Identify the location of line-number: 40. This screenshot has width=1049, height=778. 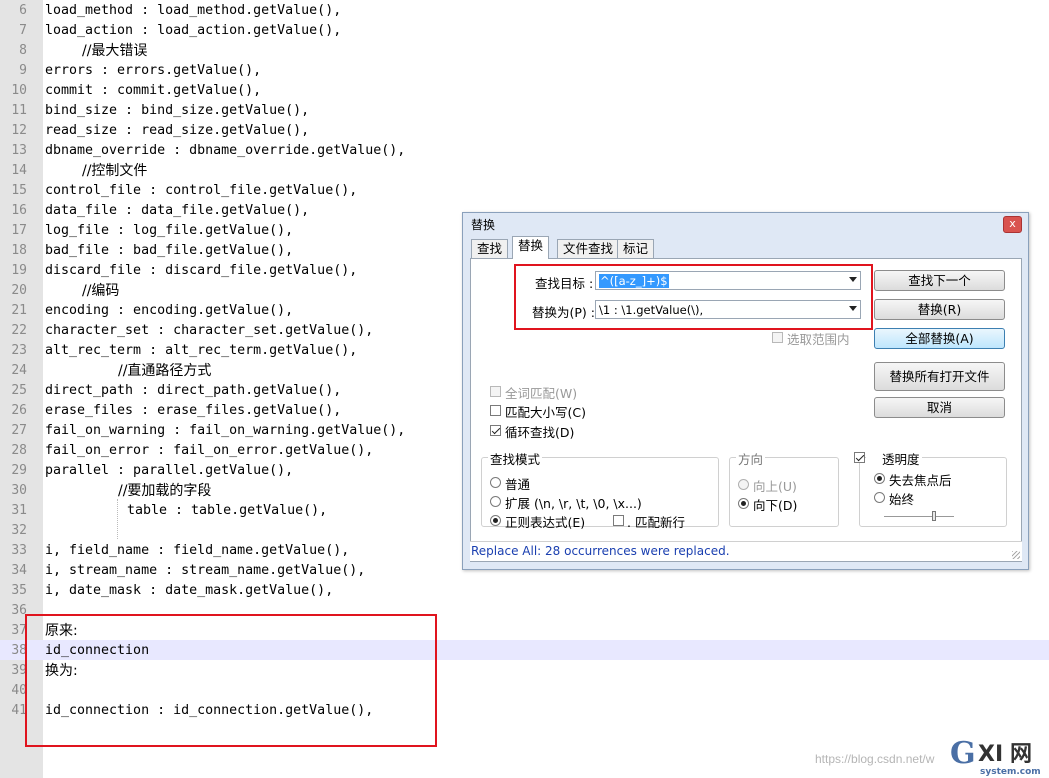
(19, 690).